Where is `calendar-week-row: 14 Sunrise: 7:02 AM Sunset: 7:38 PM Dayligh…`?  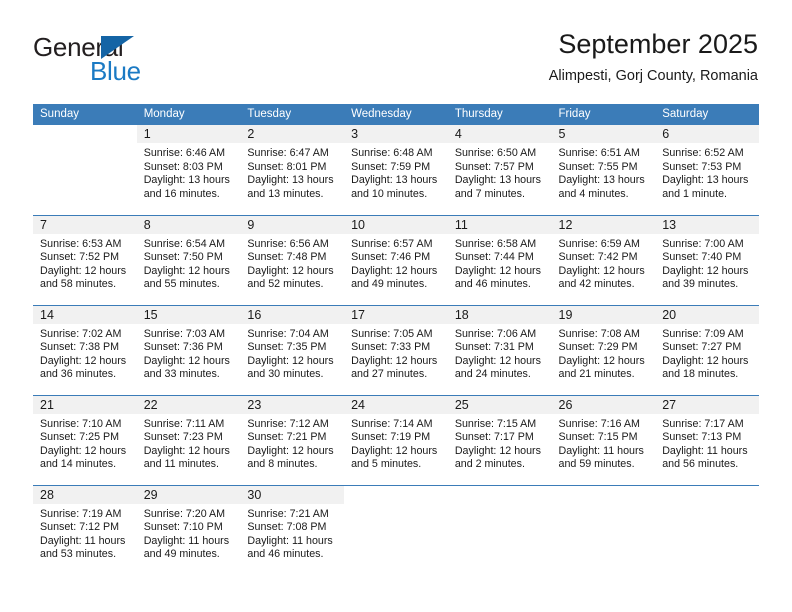
calendar-week-row: 14 Sunrise: 7:02 AM Sunset: 7:38 PM Dayligh… is located at coordinates (396, 349).